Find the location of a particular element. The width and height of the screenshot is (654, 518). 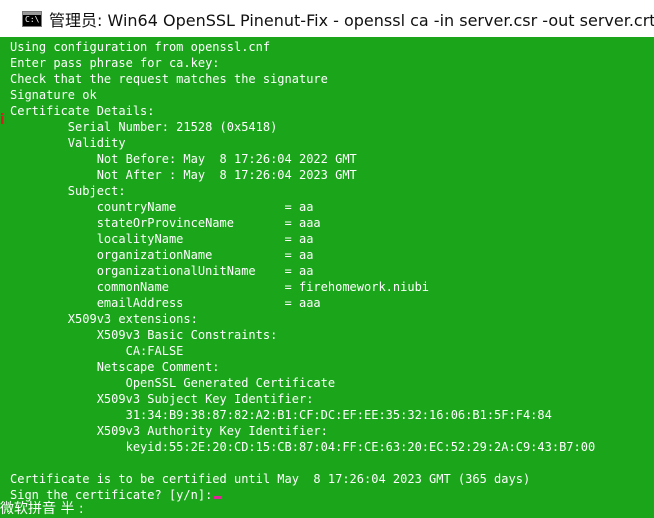

console-line: countryName = aa is located at coordinates (162, 207).